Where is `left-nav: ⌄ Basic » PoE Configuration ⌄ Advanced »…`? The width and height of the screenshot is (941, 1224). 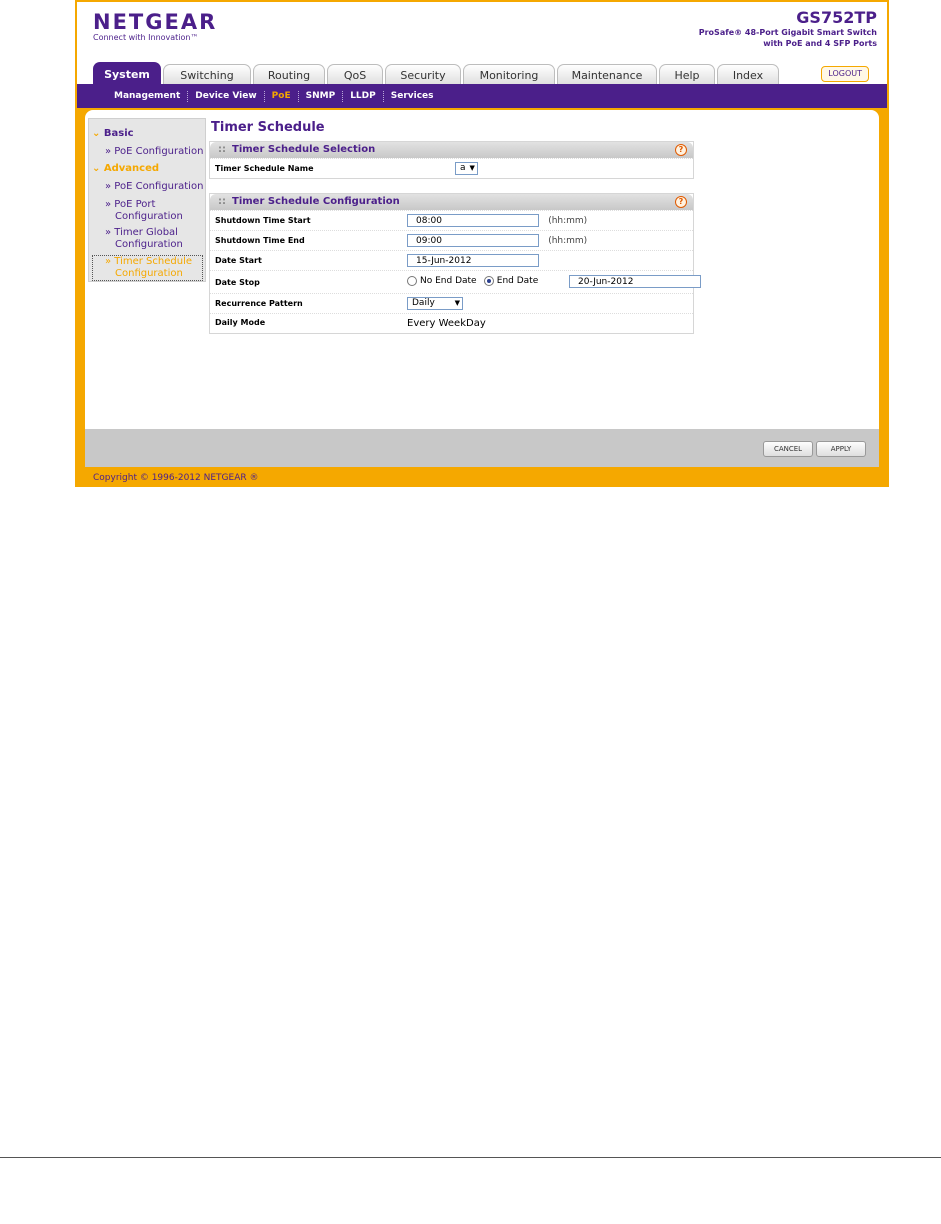 left-nav: ⌄ Basic » PoE Configuration ⌄ Advanced »… is located at coordinates (147, 200).